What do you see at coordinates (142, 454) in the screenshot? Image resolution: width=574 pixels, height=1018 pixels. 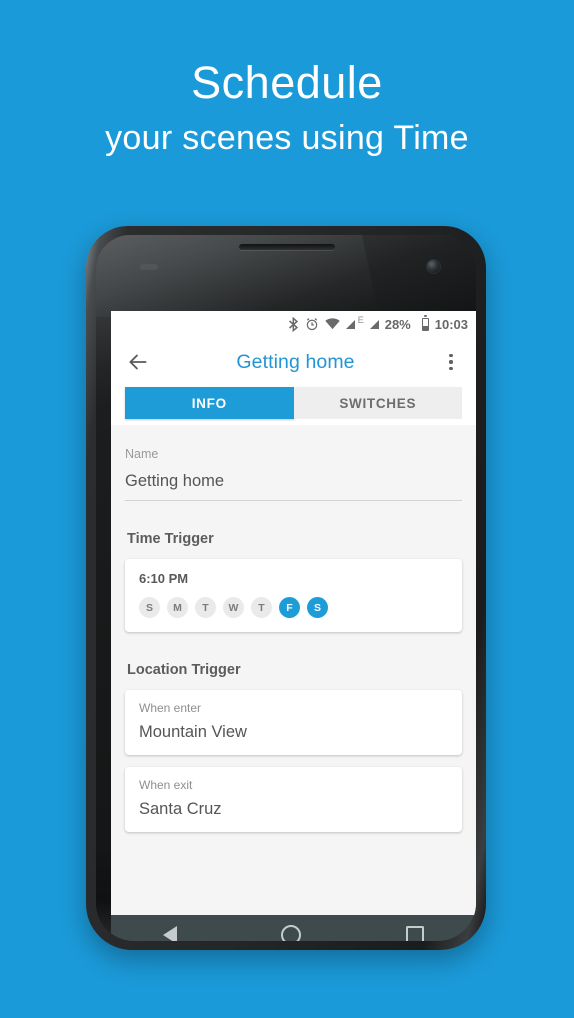 I see `name-field-label: Name` at bounding box center [142, 454].